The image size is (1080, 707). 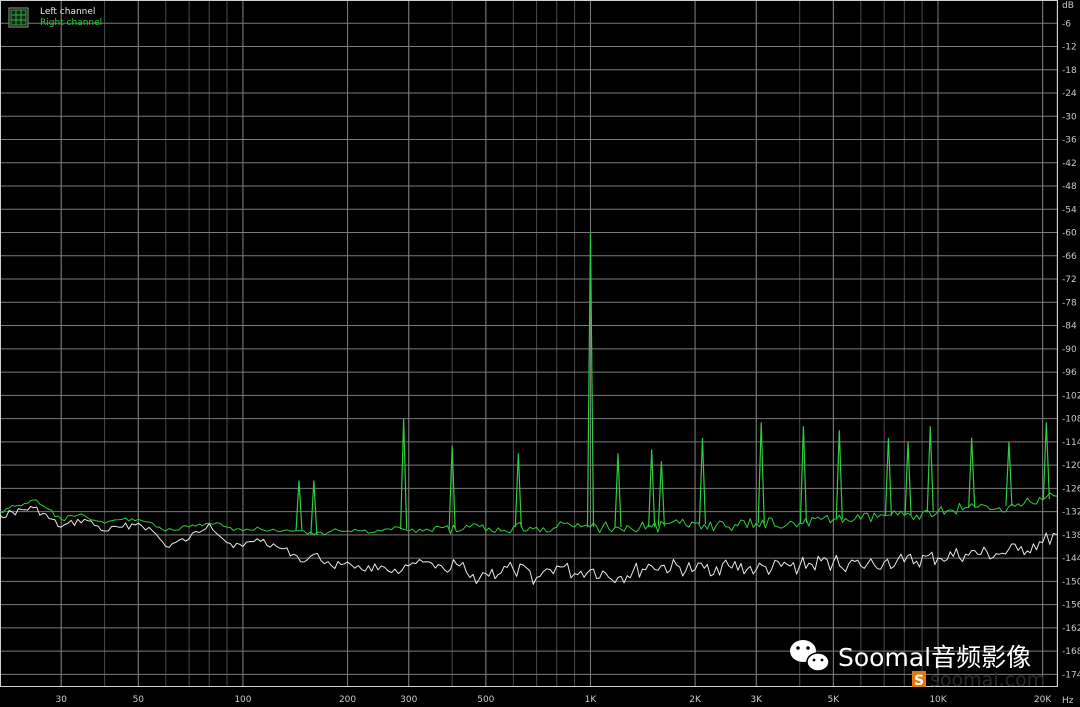 I want to click on soomal-logo-icon: S, so click(x=919, y=680).